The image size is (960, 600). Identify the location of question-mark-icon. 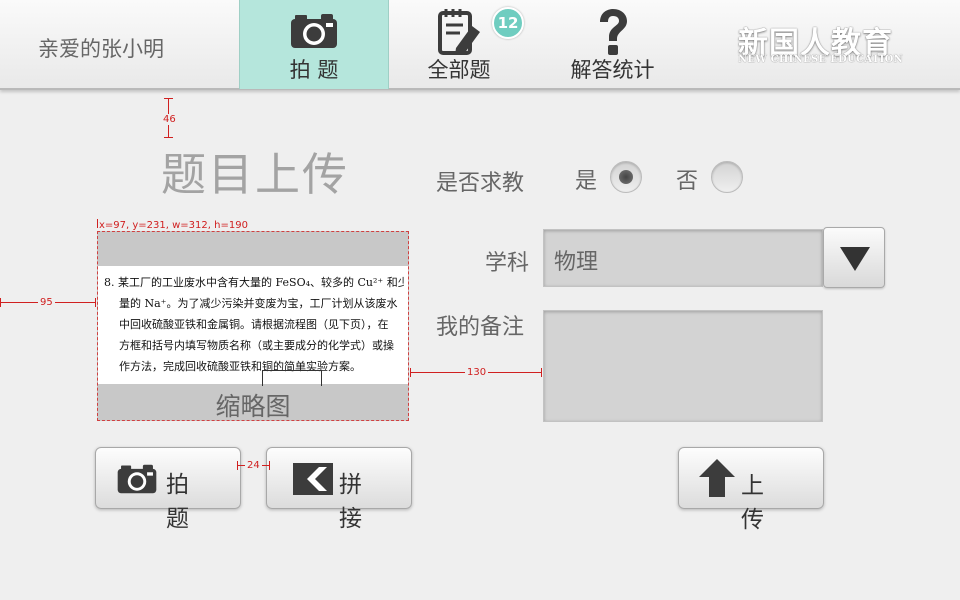
(613, 34).